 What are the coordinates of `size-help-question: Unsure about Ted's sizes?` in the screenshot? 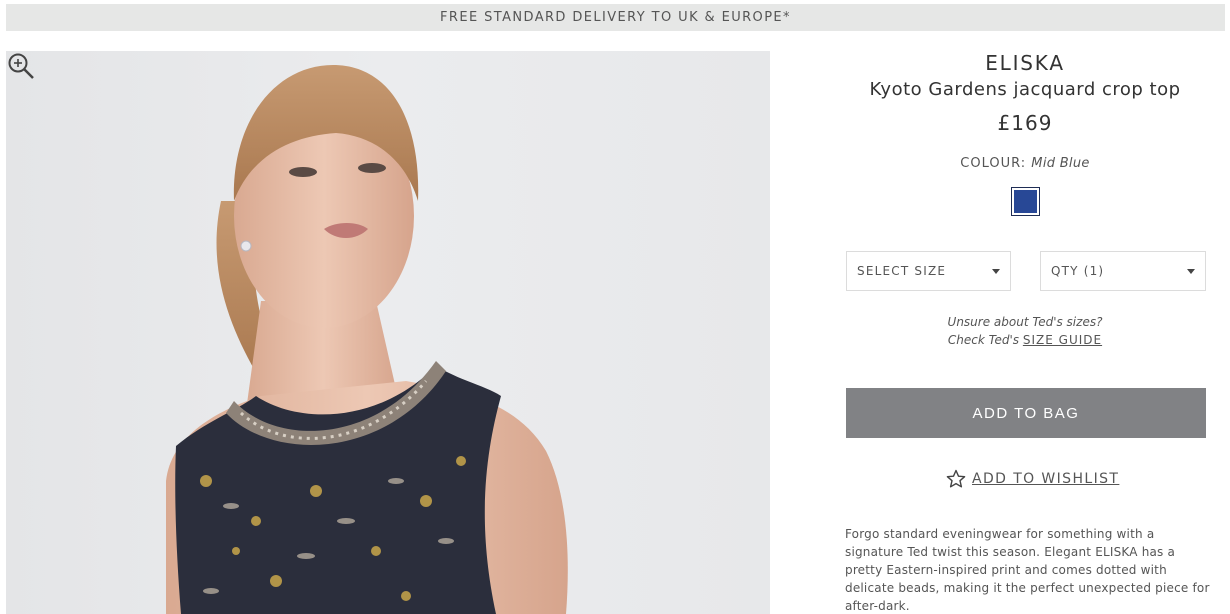 It's located at (1025, 322).